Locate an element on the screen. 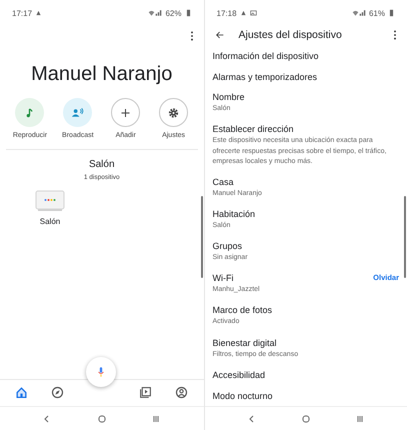 The height and width of the screenshot is (430, 407). home-tab is located at coordinates (21, 393).